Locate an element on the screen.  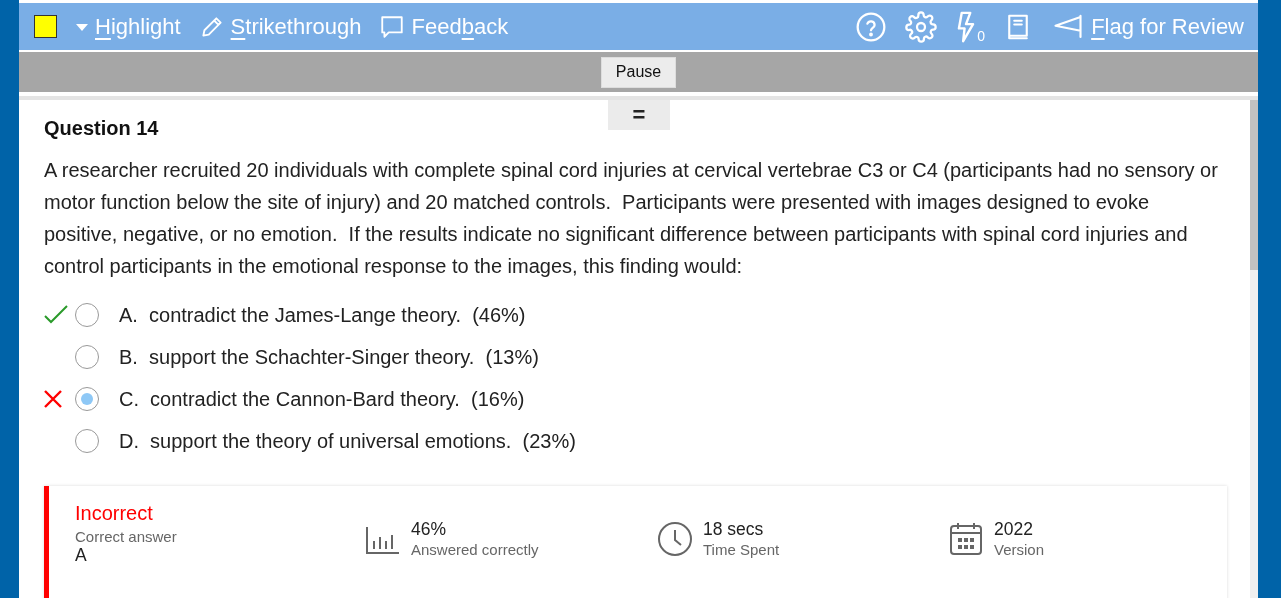
correct-answer-value: A is located at coordinates (81, 555).